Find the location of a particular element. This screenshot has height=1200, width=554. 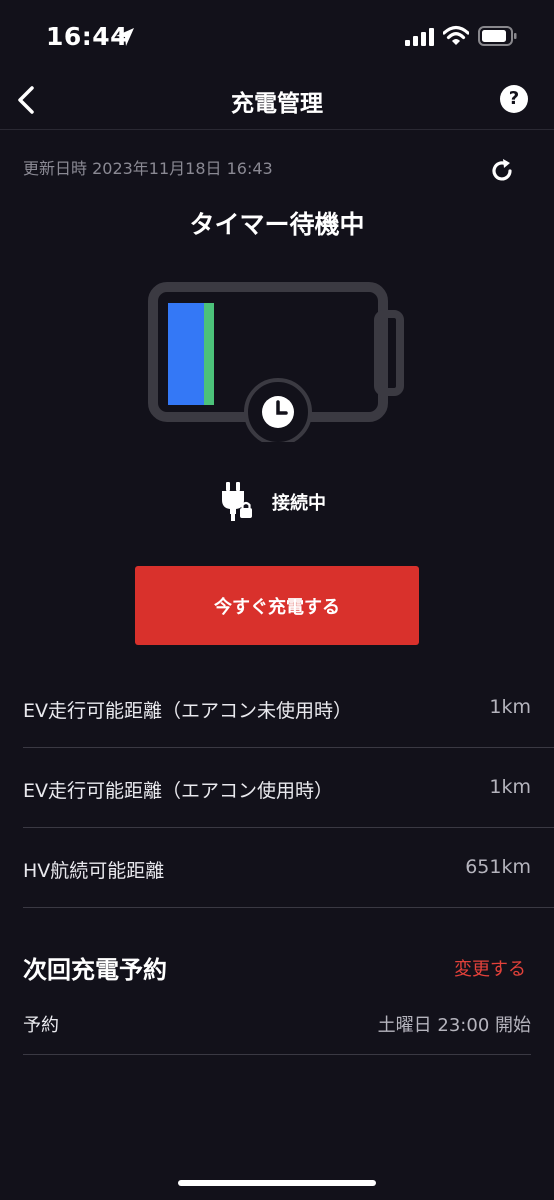

reservation-row: 予約 土曜日 23:00 開始 is located at coordinates (277, 1025).